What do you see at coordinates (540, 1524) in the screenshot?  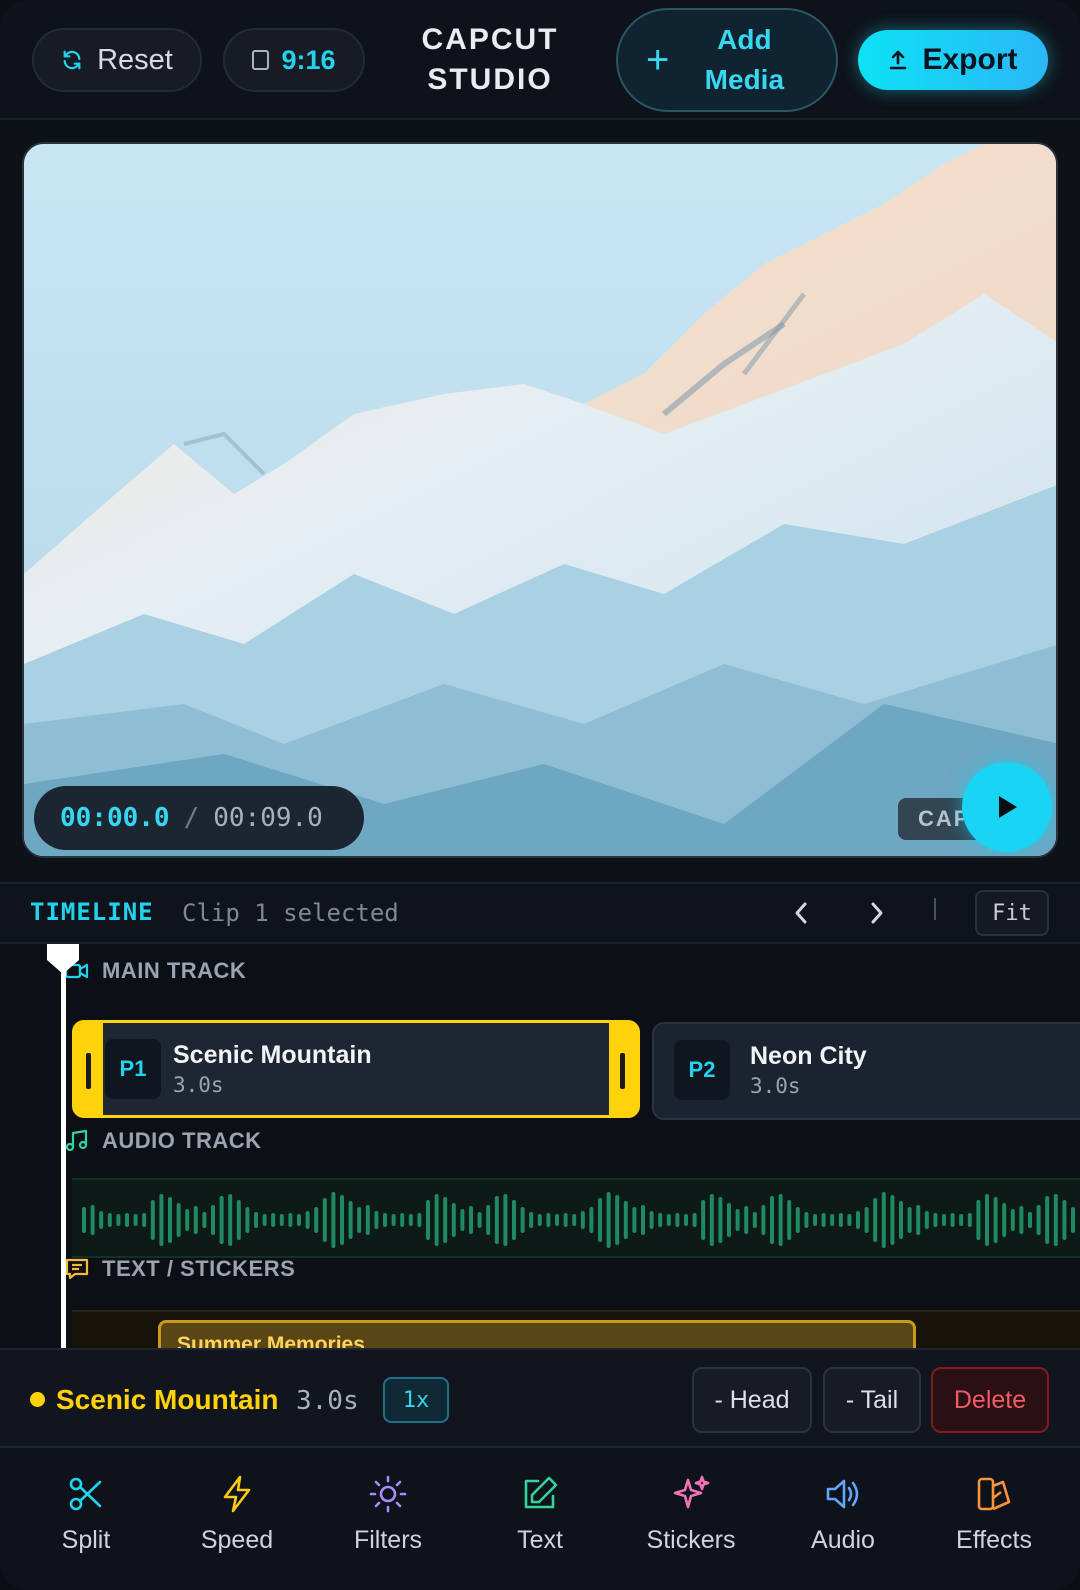 I see `tool-text: Text` at bounding box center [540, 1524].